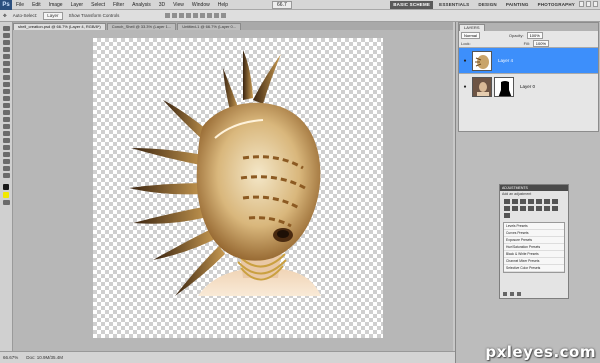  Describe the element at coordinates (56, 5) in the screenshot. I see `menu-image: Image` at that location.